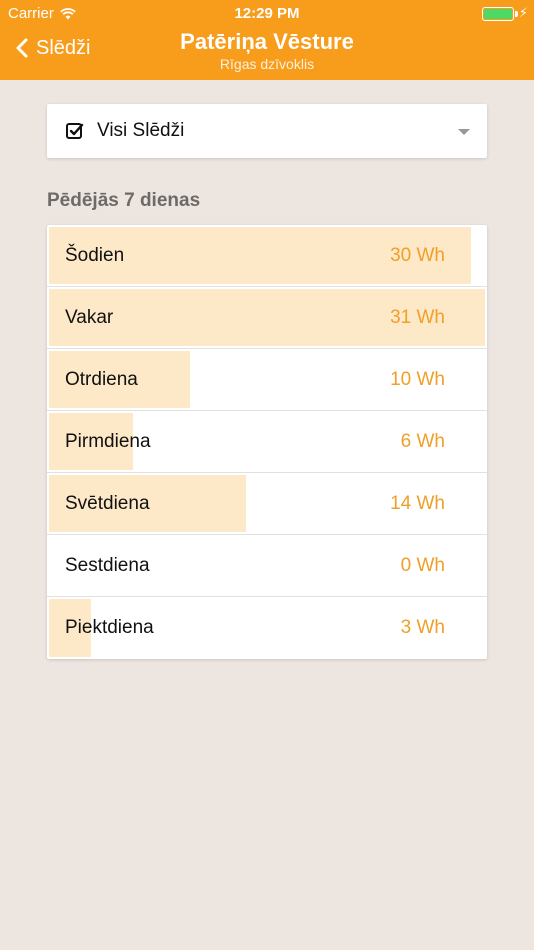  What do you see at coordinates (267, 64) in the screenshot?
I see `page-subtitle: Rīgas dzīvoklis` at bounding box center [267, 64].